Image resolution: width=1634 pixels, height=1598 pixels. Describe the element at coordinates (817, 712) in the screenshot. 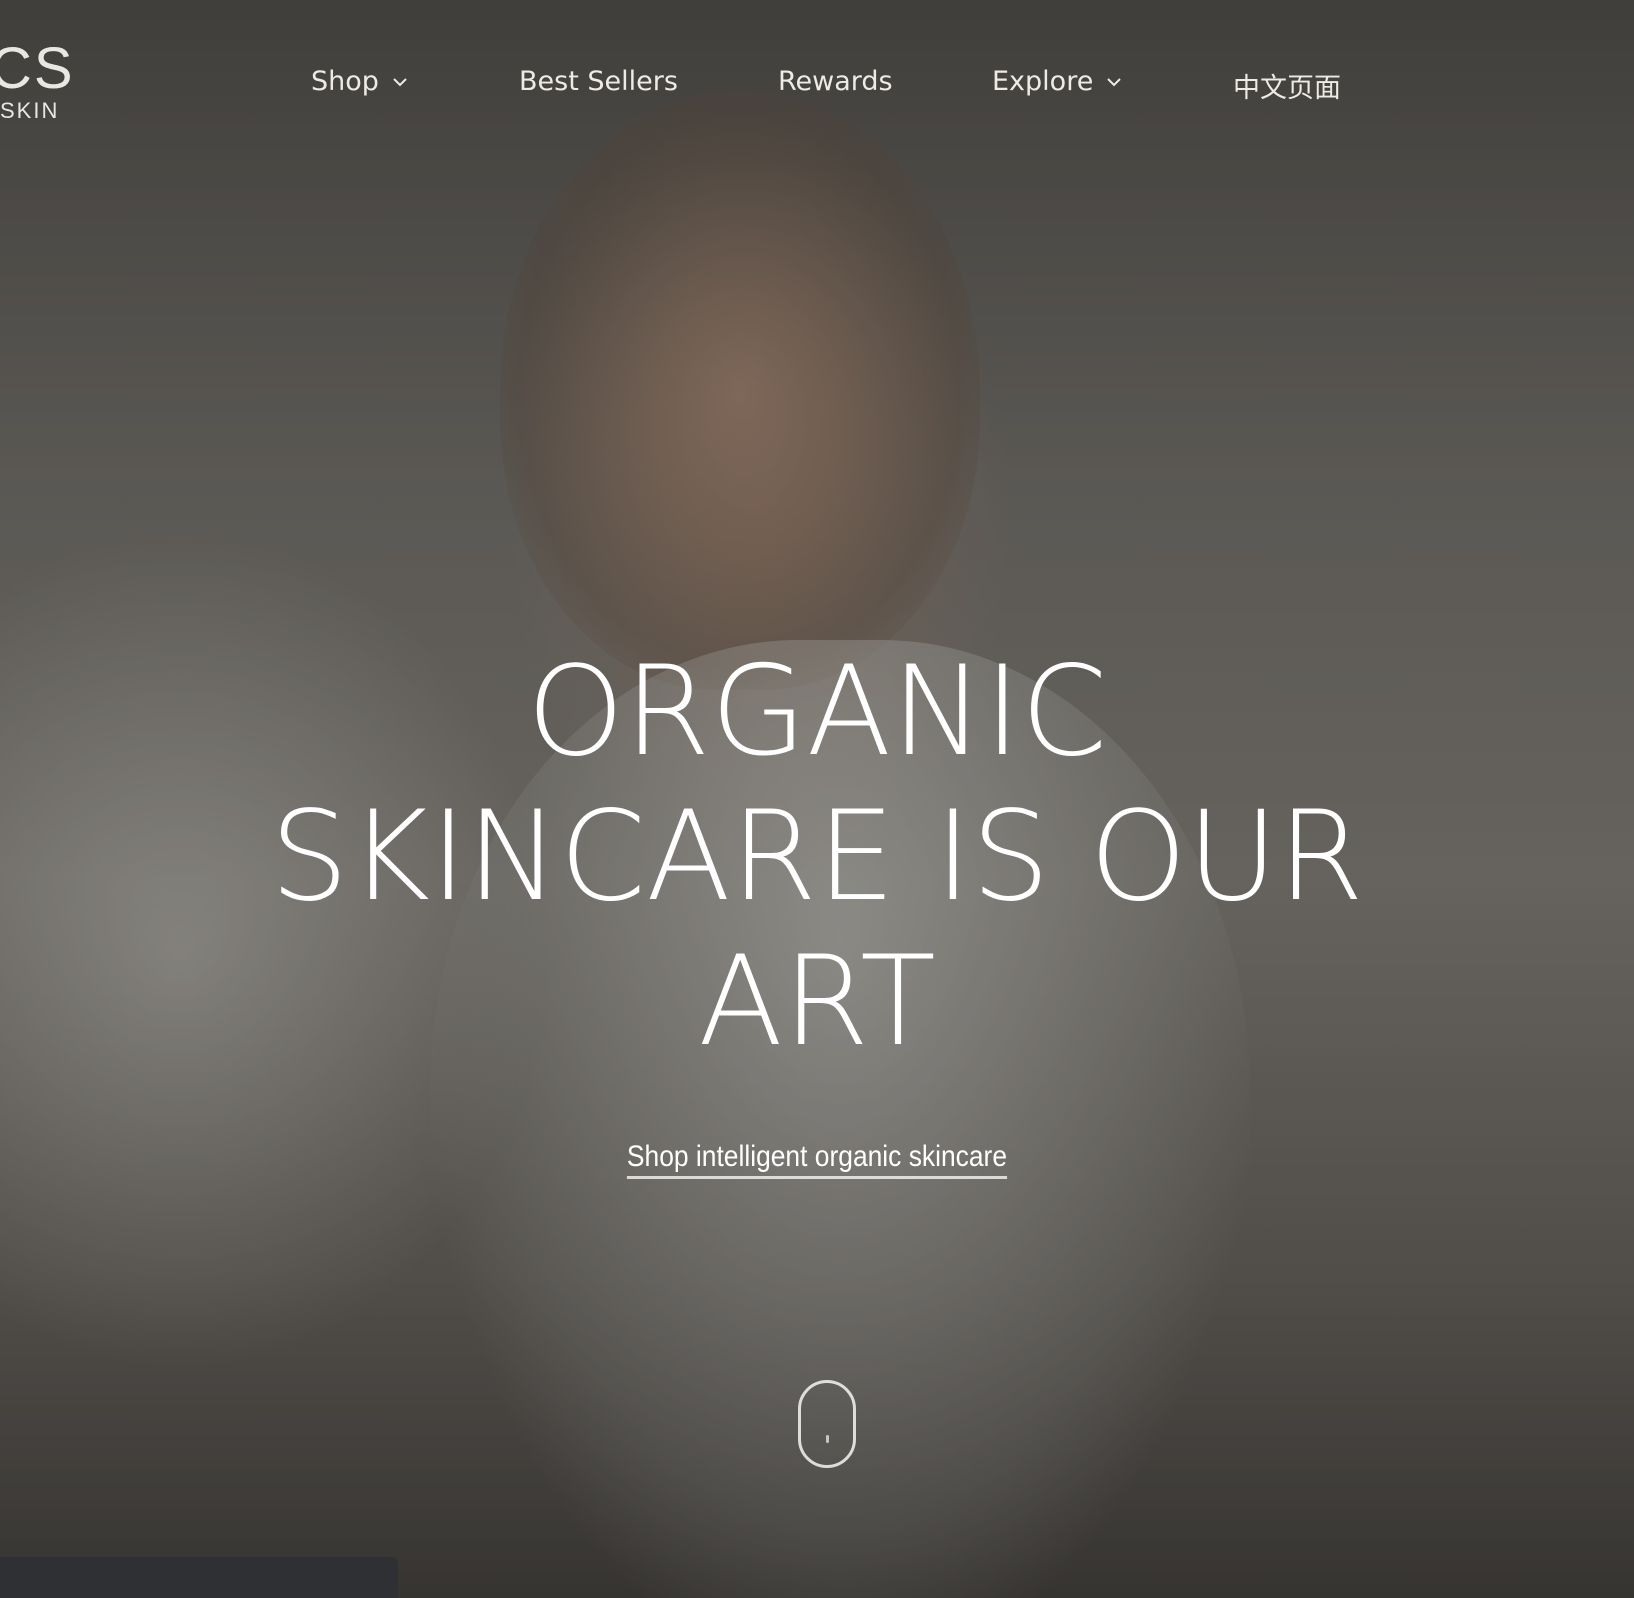

I see `headline-line-1: ORGANIC` at that location.